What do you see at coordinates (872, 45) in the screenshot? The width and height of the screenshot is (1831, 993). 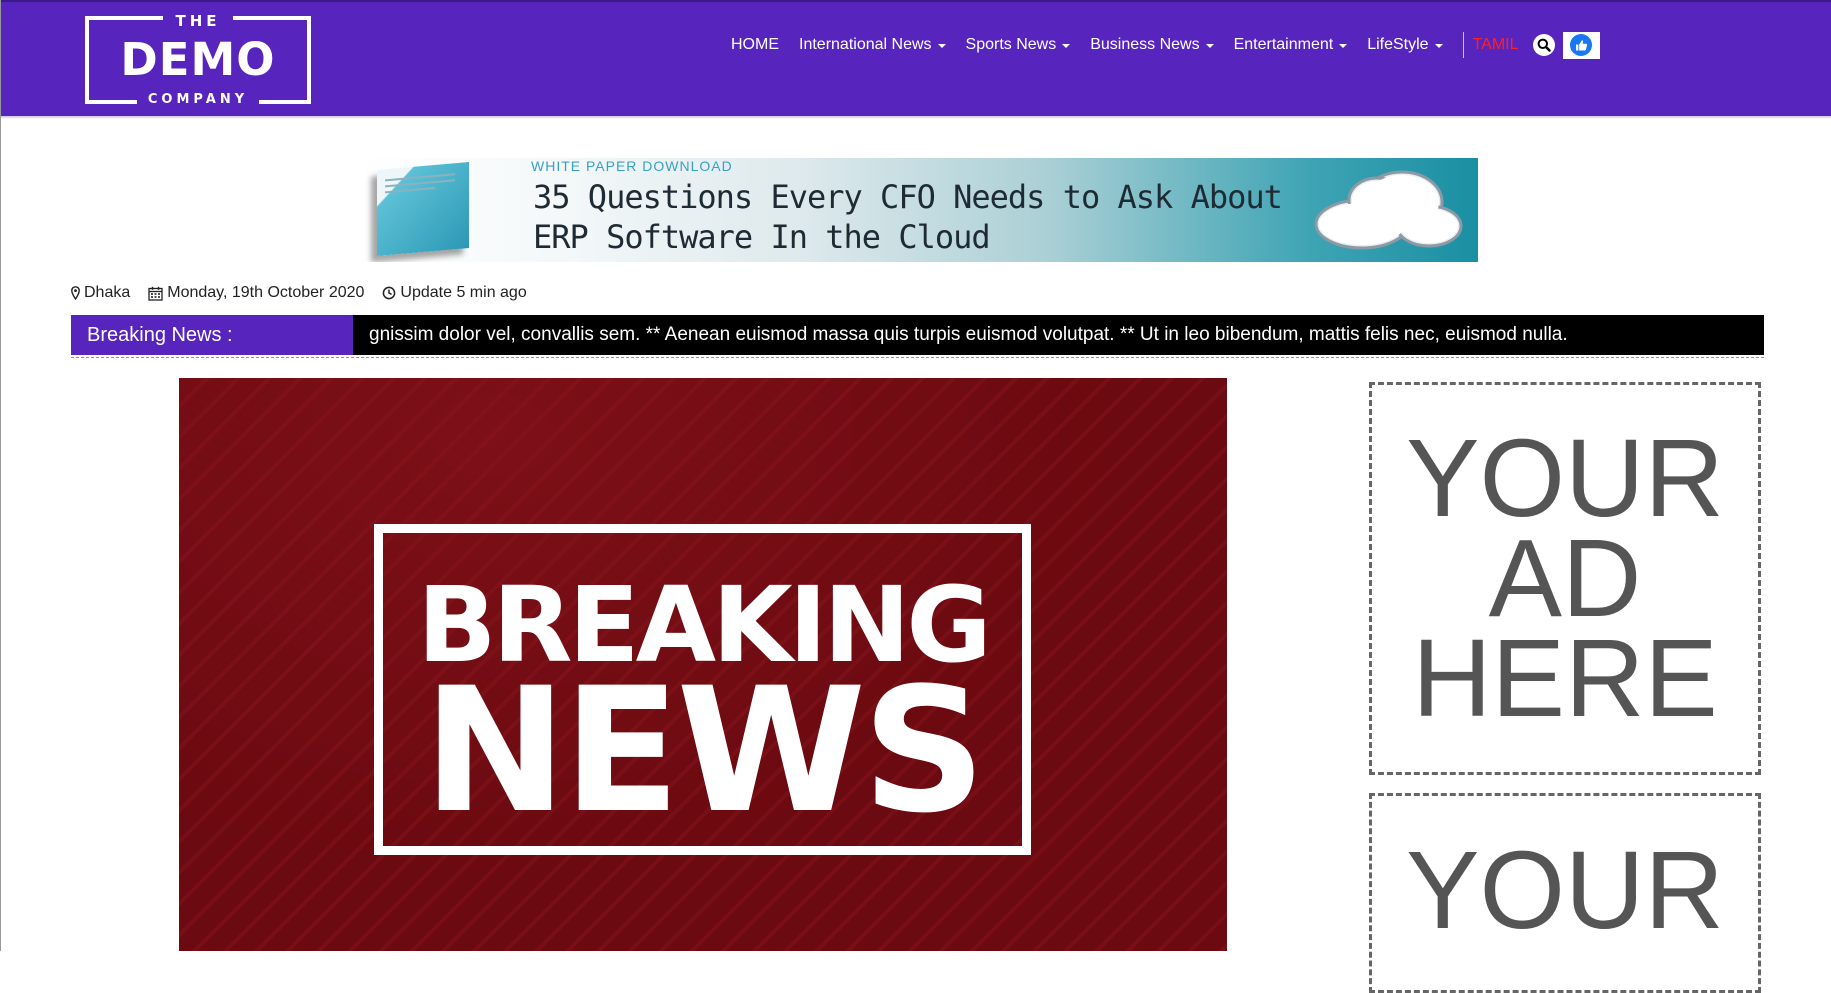 I see `nav-international-news: International News` at bounding box center [872, 45].